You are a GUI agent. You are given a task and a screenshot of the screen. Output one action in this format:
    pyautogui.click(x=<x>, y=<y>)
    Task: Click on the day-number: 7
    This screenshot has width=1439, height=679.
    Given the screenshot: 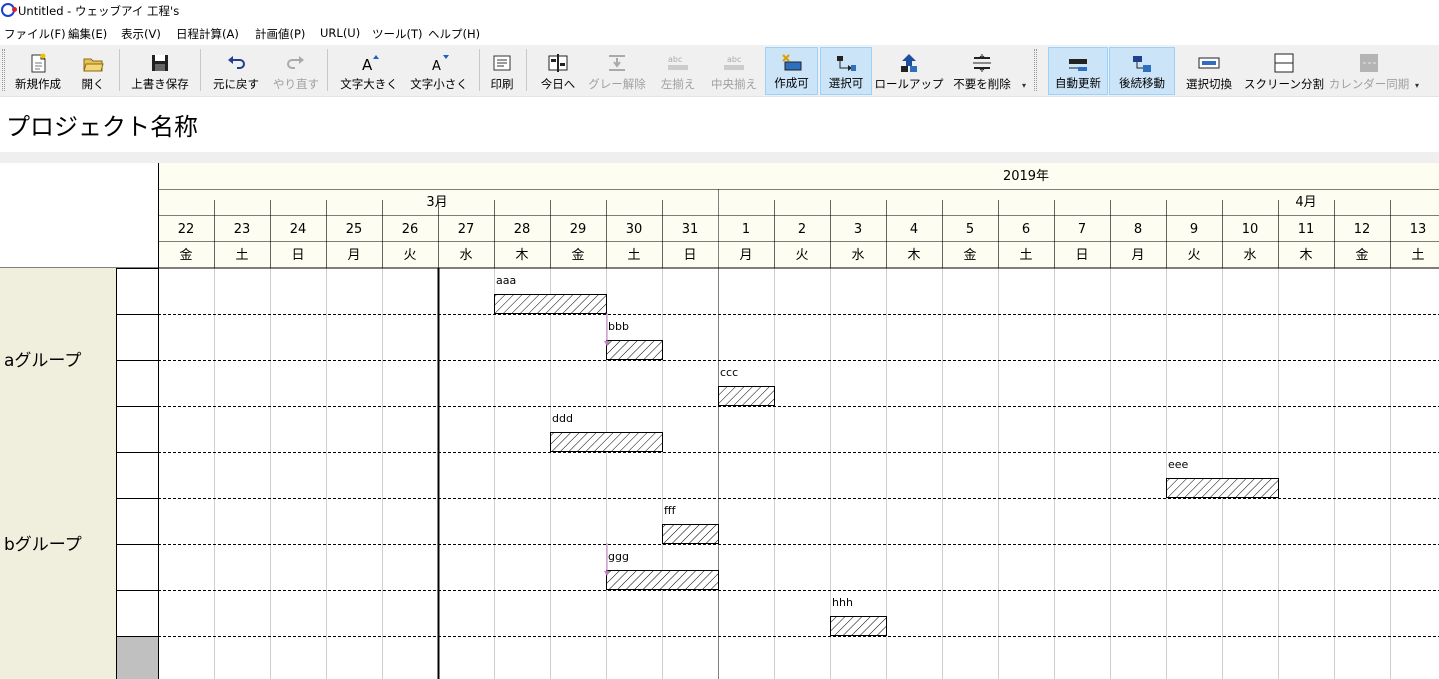 What is the action you would take?
    pyautogui.click(x=1082, y=229)
    